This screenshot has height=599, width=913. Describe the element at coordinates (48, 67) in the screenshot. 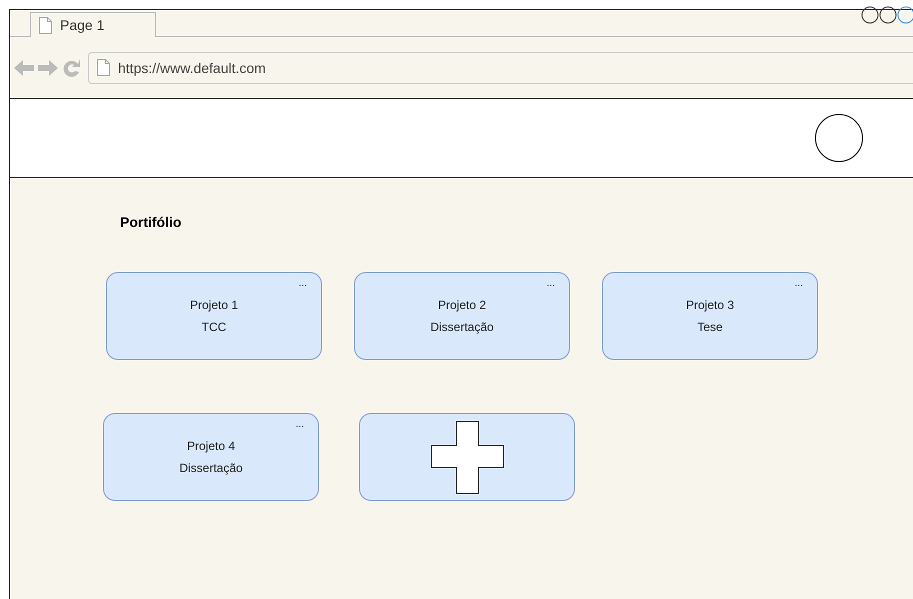

I see `forward-arrow-icon` at that location.